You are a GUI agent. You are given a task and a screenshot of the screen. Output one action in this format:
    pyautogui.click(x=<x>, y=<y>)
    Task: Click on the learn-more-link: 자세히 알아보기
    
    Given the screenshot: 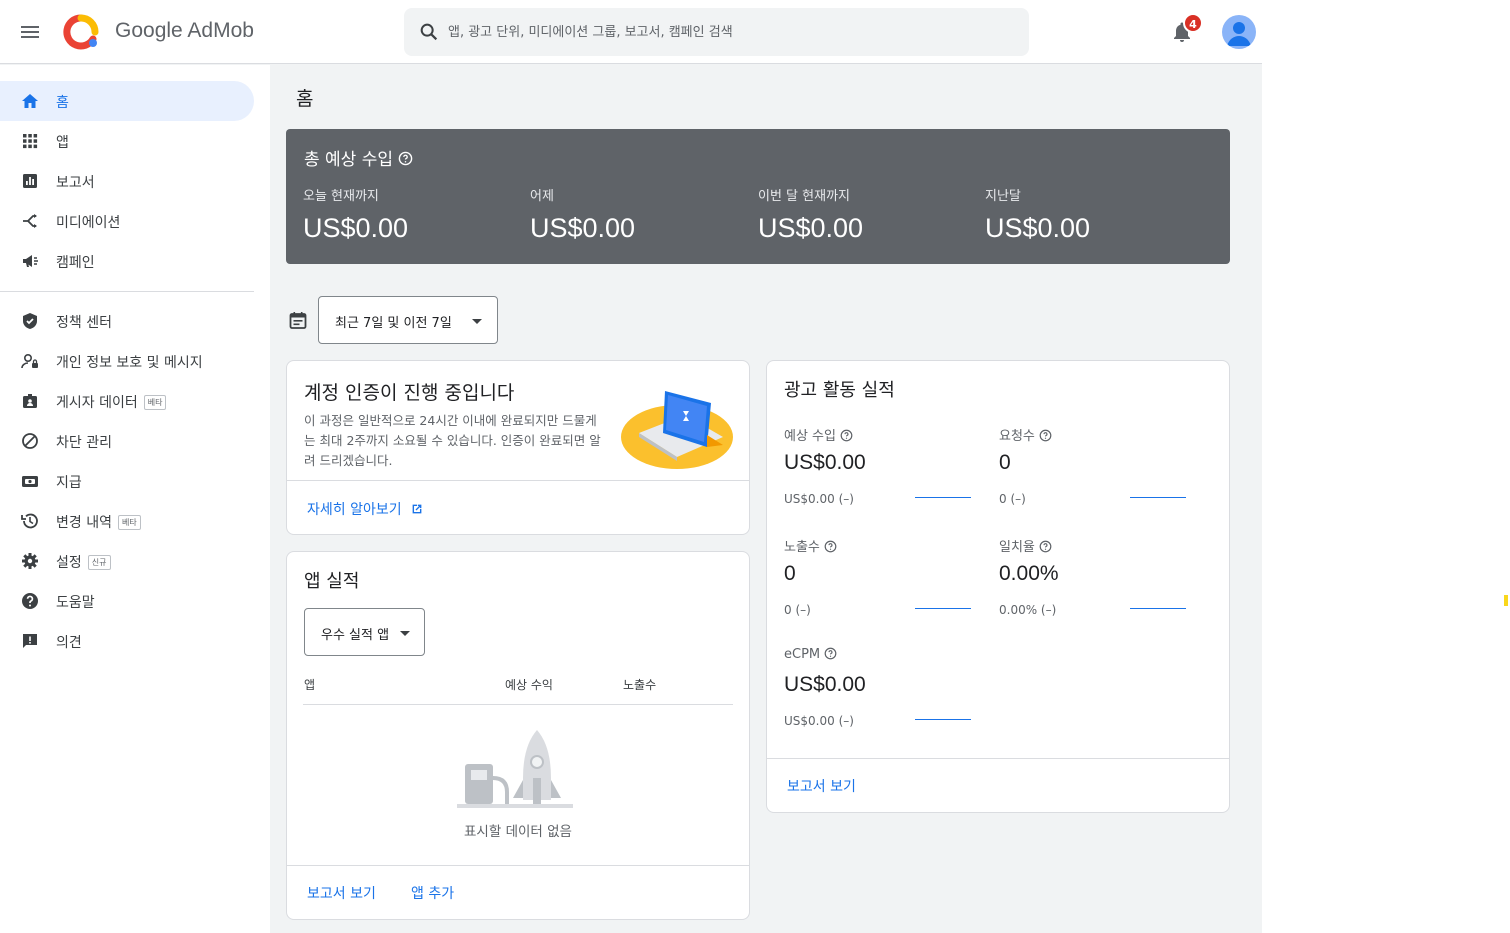 What is the action you would take?
    pyautogui.click(x=365, y=509)
    